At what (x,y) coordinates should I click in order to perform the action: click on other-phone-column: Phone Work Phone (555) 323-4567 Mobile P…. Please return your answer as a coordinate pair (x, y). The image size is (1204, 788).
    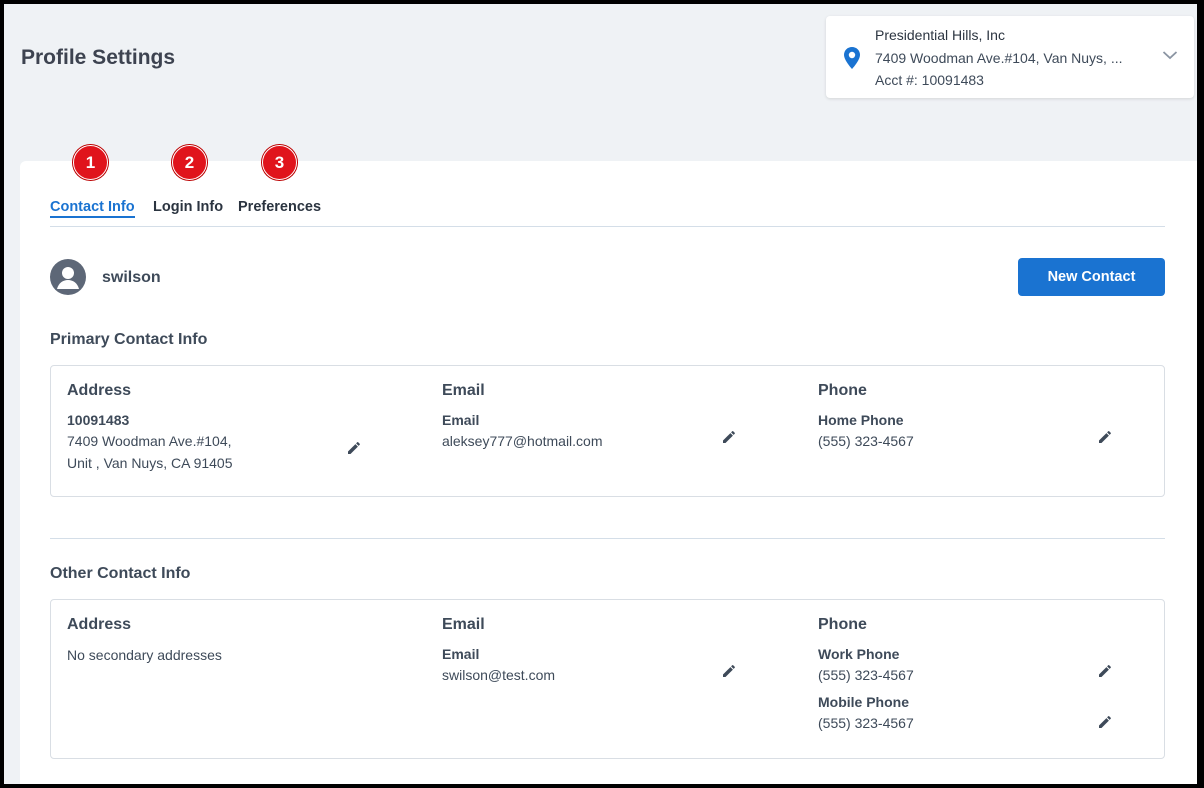
    Looking at the image, I should click on (866, 675).